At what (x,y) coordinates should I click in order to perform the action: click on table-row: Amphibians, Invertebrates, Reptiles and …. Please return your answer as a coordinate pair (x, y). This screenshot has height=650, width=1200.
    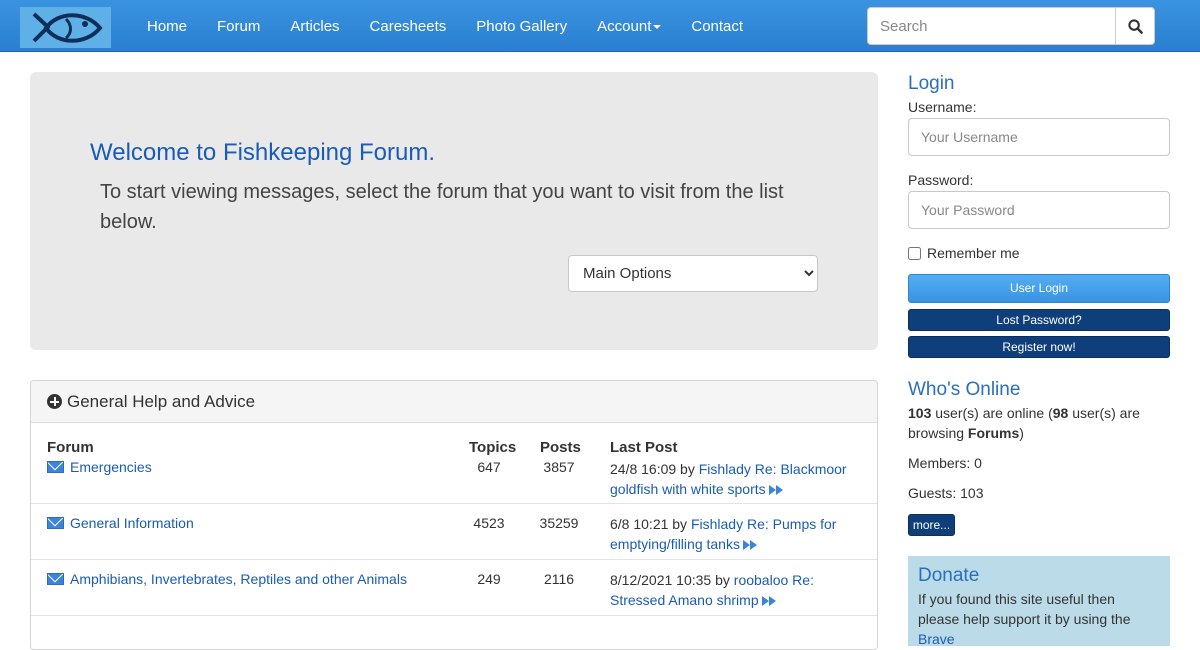
    Looking at the image, I should click on (454, 588).